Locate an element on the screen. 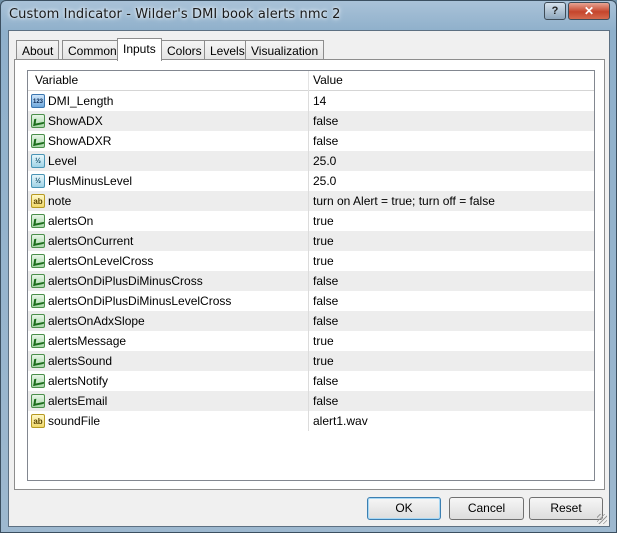 The image size is (617, 533). variable-cell: ShowADXR is located at coordinates (168, 141).